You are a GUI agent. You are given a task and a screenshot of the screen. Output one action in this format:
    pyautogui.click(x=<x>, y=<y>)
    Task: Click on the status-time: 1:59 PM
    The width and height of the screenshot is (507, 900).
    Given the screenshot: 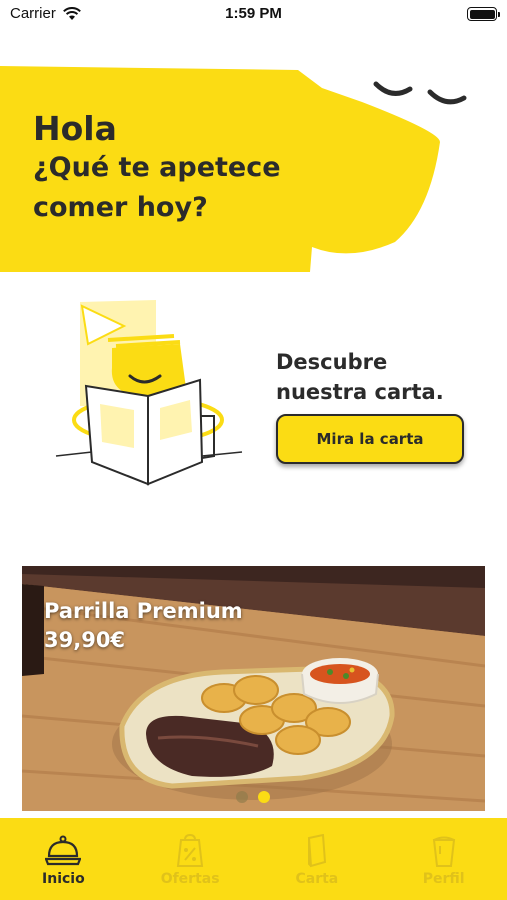 What is the action you would take?
    pyautogui.click(x=253, y=13)
    